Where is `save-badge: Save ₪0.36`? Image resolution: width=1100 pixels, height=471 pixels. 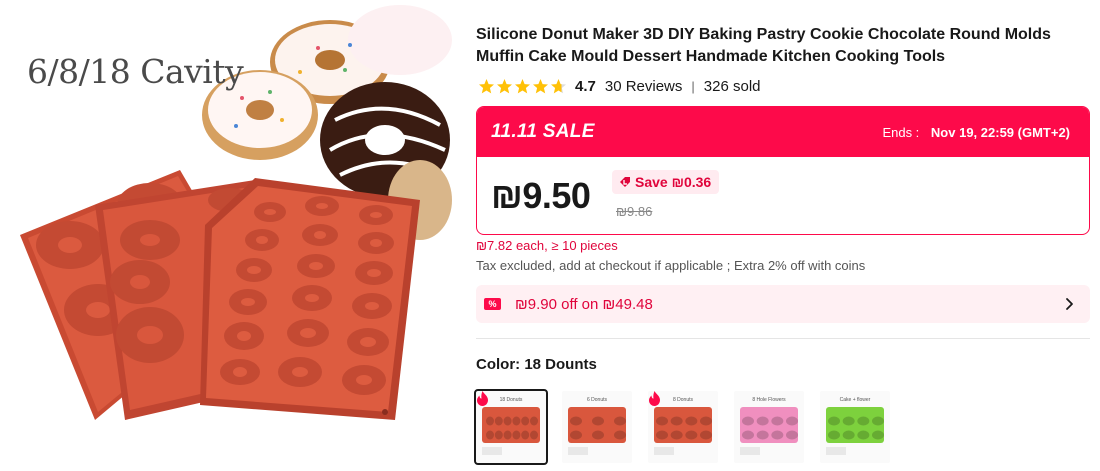
save-badge: Save ₪0.36 is located at coordinates (666, 182).